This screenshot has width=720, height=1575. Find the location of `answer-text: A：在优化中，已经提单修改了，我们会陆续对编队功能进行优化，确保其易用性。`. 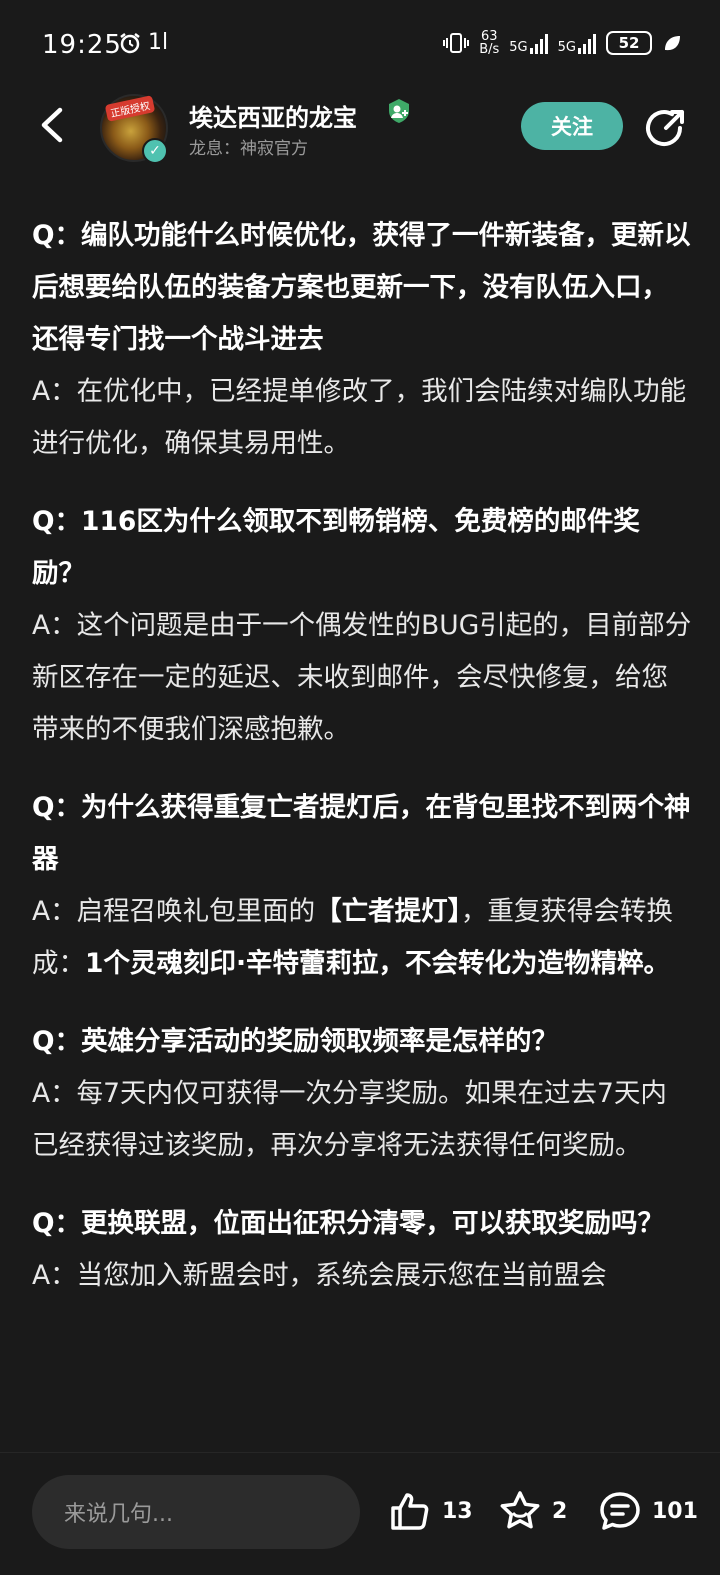

answer-text: A：在优化中，已经提单修改了，我们会陆续对编队功能进行优化，确保其易用性。 is located at coordinates (359, 417).